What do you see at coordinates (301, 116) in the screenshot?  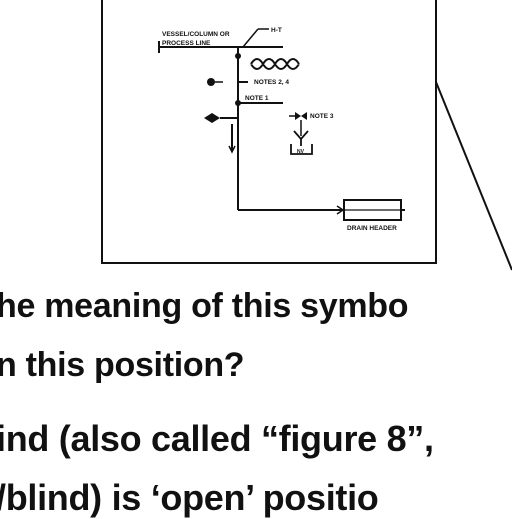 I see `note-3-valve-icon` at bounding box center [301, 116].